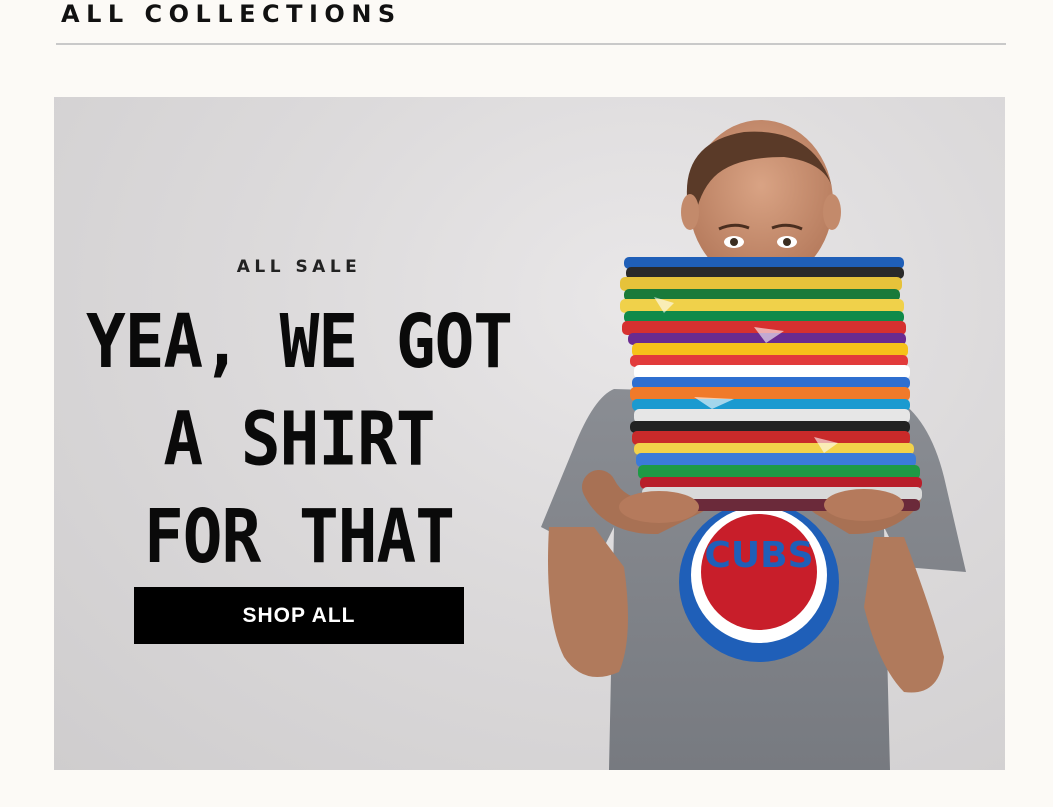 The image size is (1053, 807). Describe the element at coordinates (299, 267) in the screenshot. I see `hero-eyebrow: ALL SALE` at that location.